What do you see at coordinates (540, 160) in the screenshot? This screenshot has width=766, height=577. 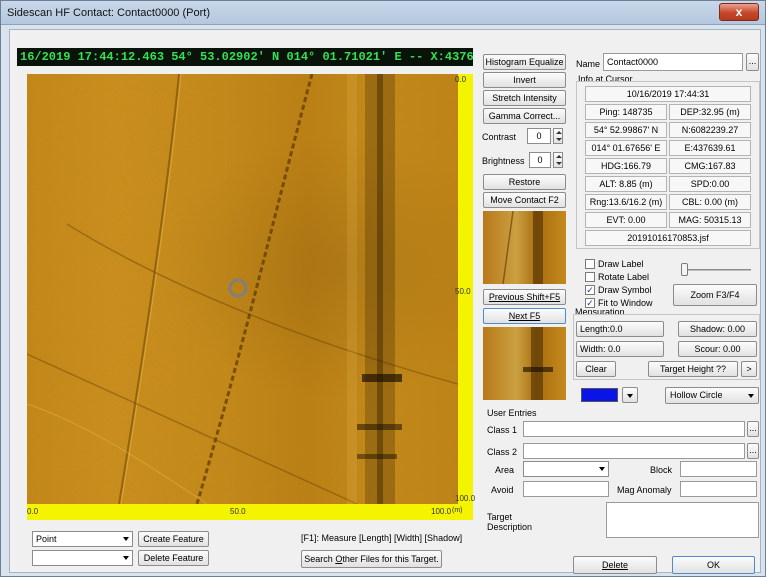 I see `brightness-input: 0` at bounding box center [540, 160].